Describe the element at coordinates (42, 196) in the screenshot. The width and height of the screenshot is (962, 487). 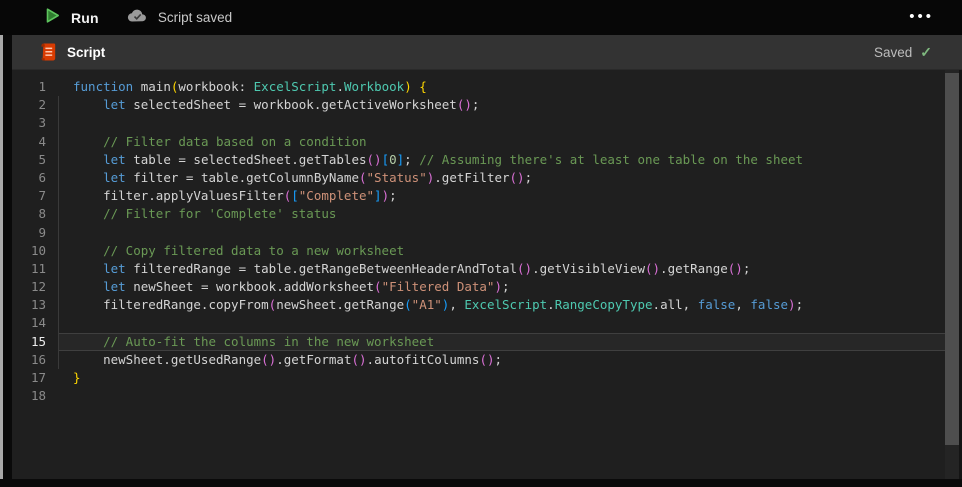
I see `line-number: 7` at that location.